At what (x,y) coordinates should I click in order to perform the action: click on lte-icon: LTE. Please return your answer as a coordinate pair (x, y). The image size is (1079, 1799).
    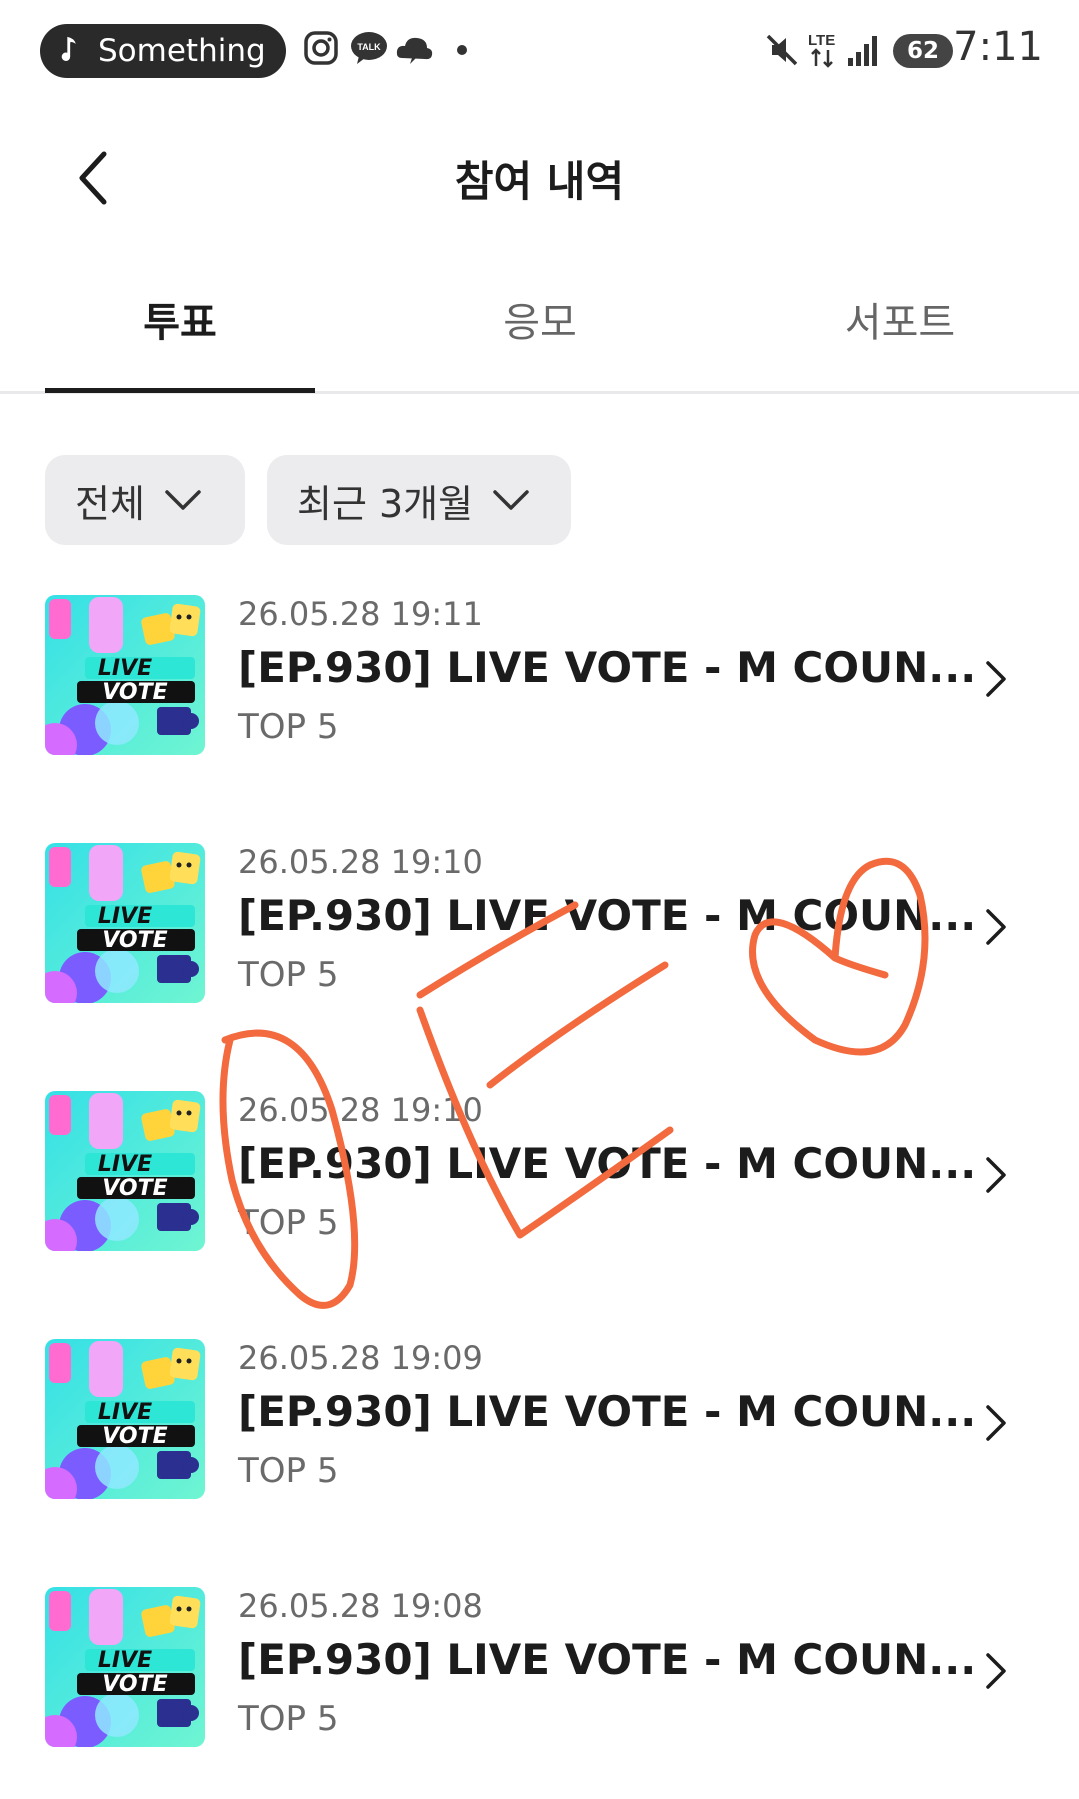
    Looking at the image, I should click on (821, 50).